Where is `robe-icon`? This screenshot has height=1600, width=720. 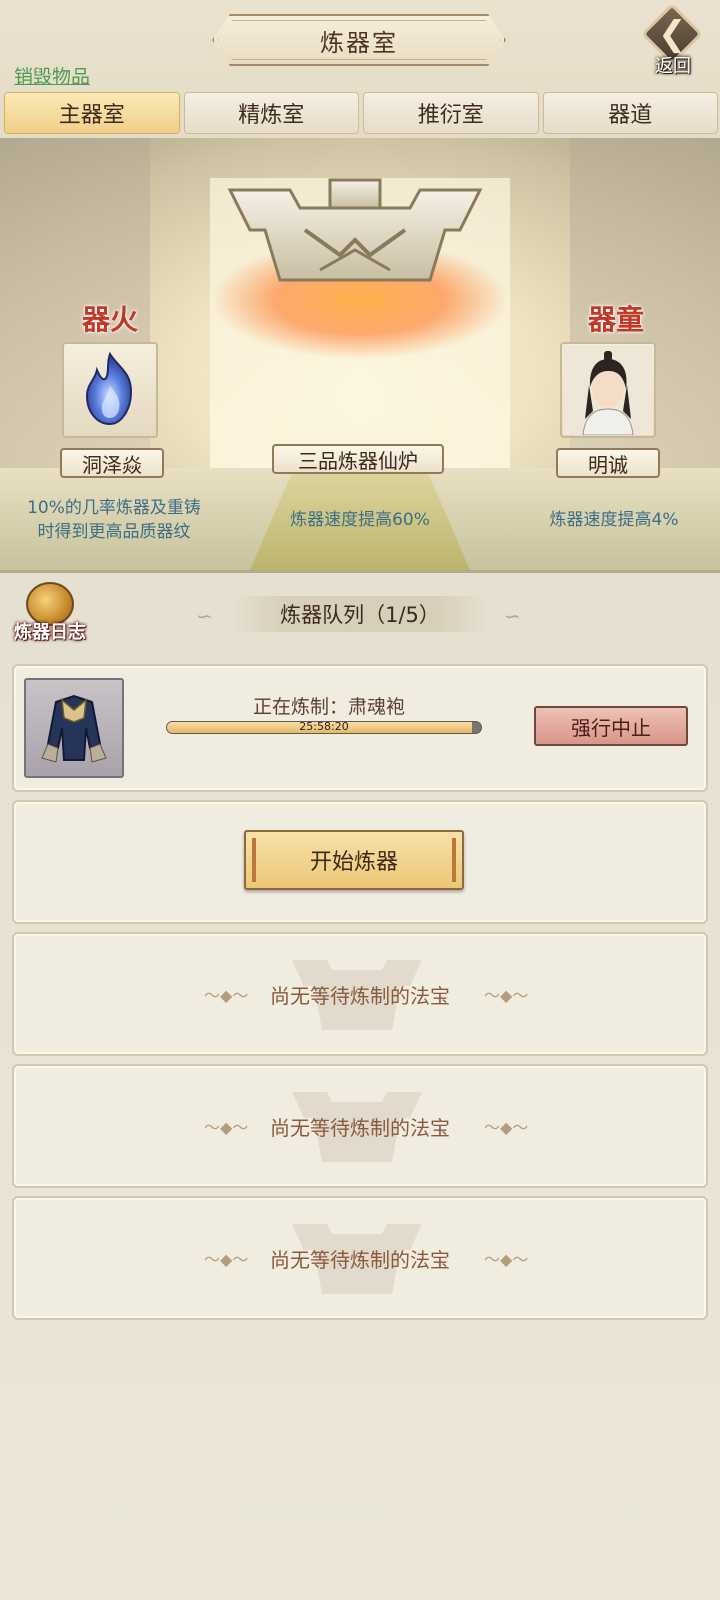
robe-icon is located at coordinates (74, 728).